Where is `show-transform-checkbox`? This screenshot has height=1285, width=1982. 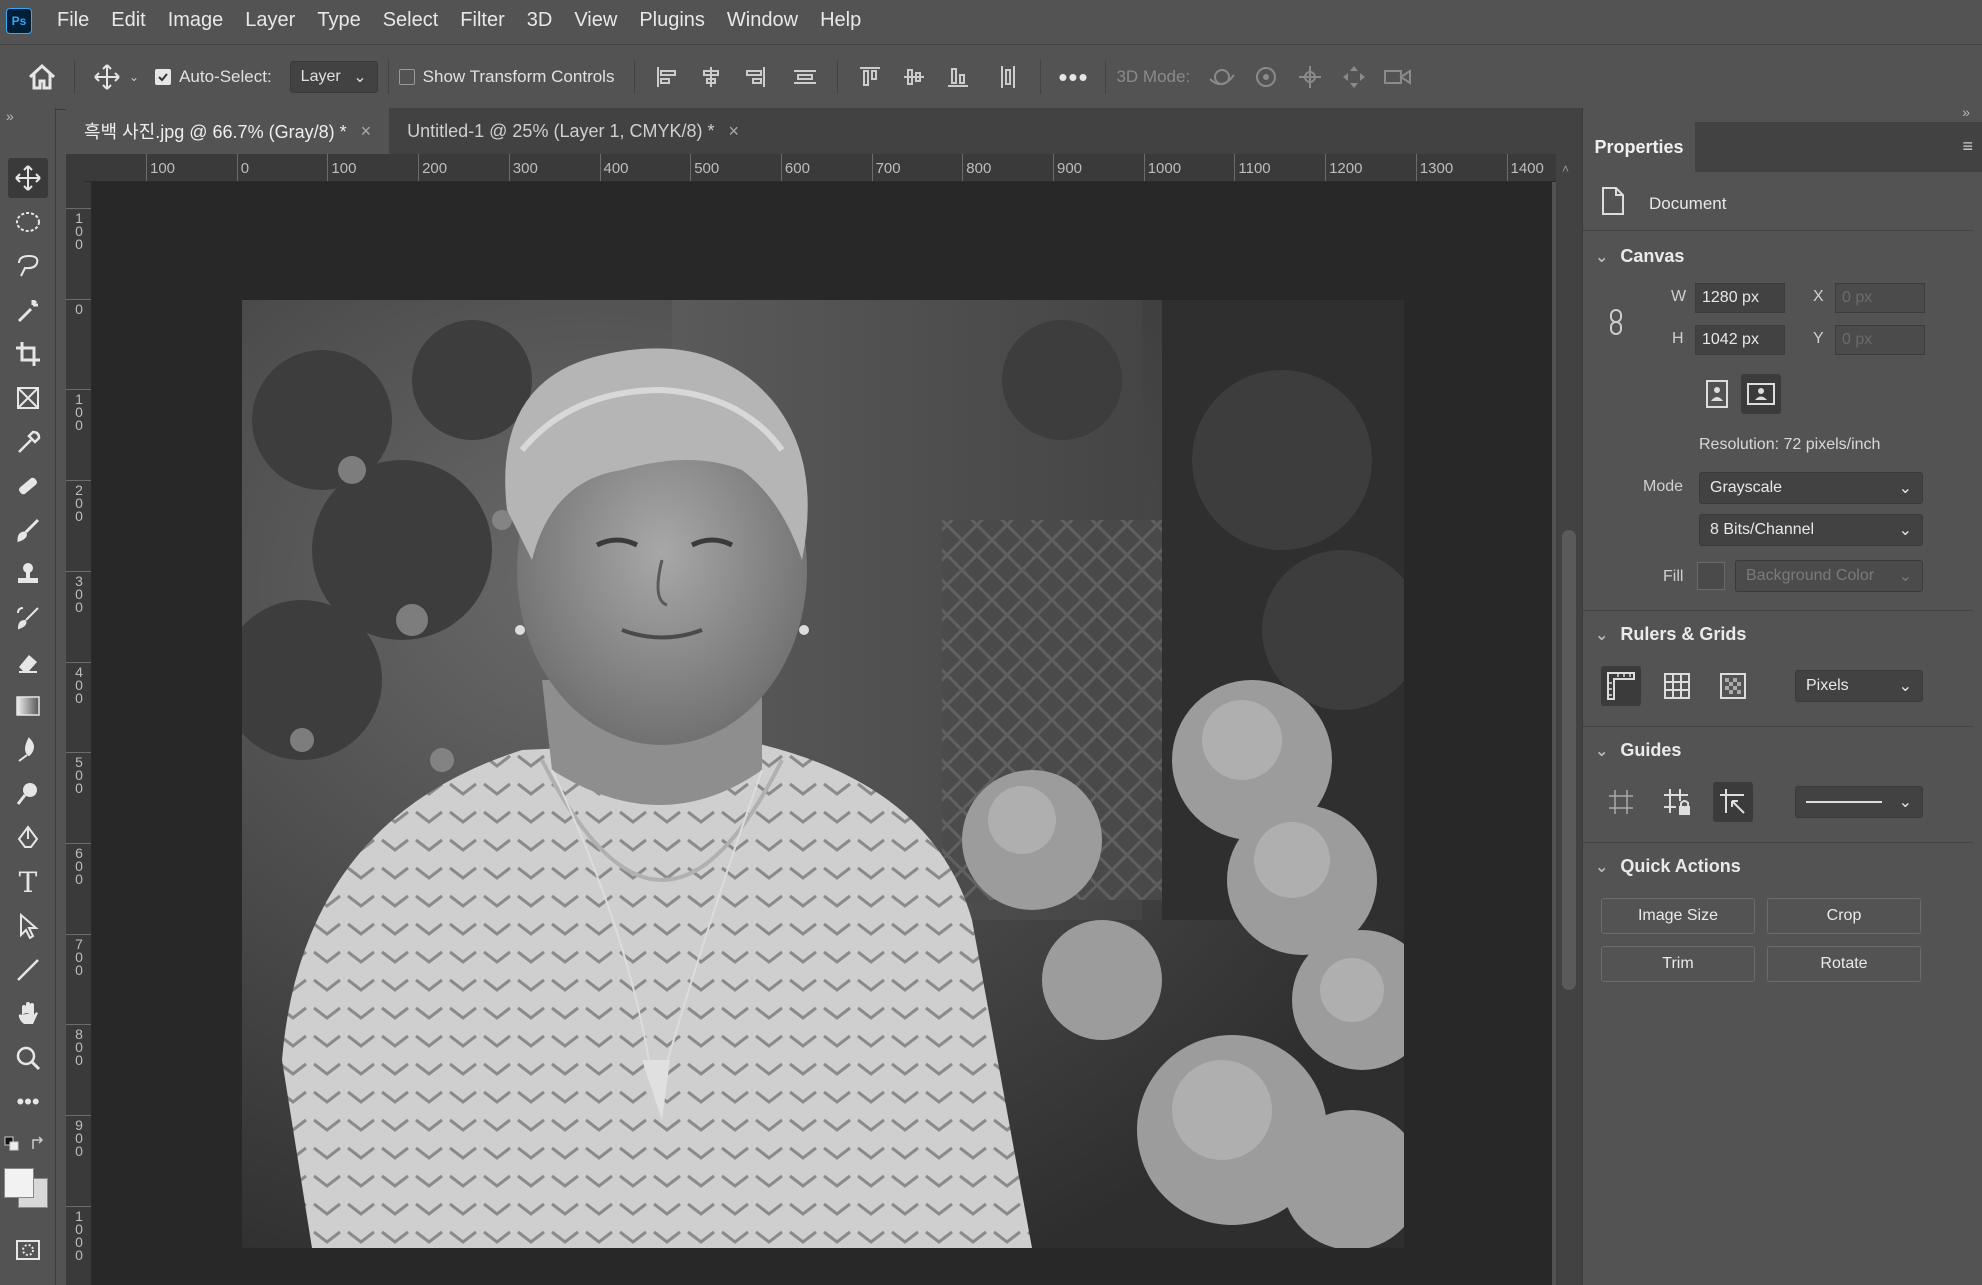
show-transform-checkbox is located at coordinates (406, 77).